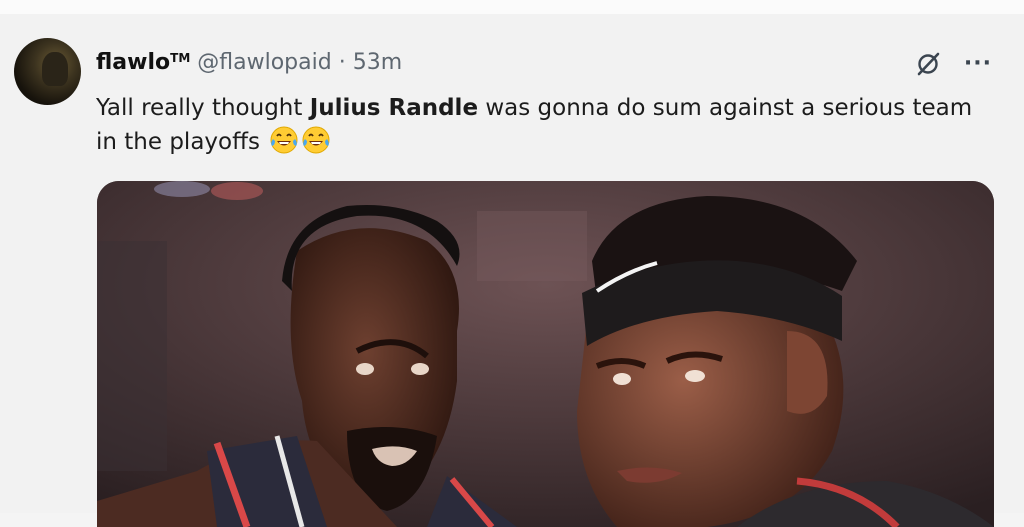 The height and width of the screenshot is (527, 1024). Describe the element at coordinates (180, 58) in the screenshot. I see `trademark-mark: TM` at that location.